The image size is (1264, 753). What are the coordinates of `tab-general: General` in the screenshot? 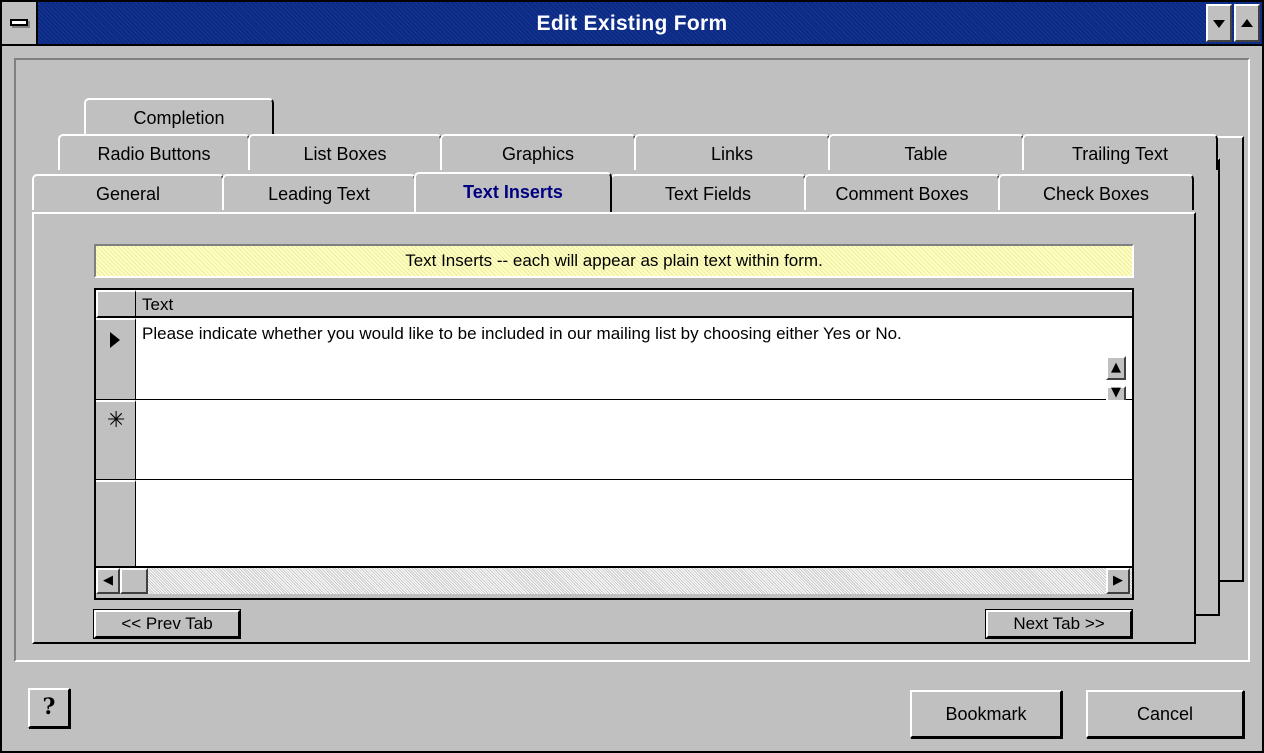 It's located at (128, 192).